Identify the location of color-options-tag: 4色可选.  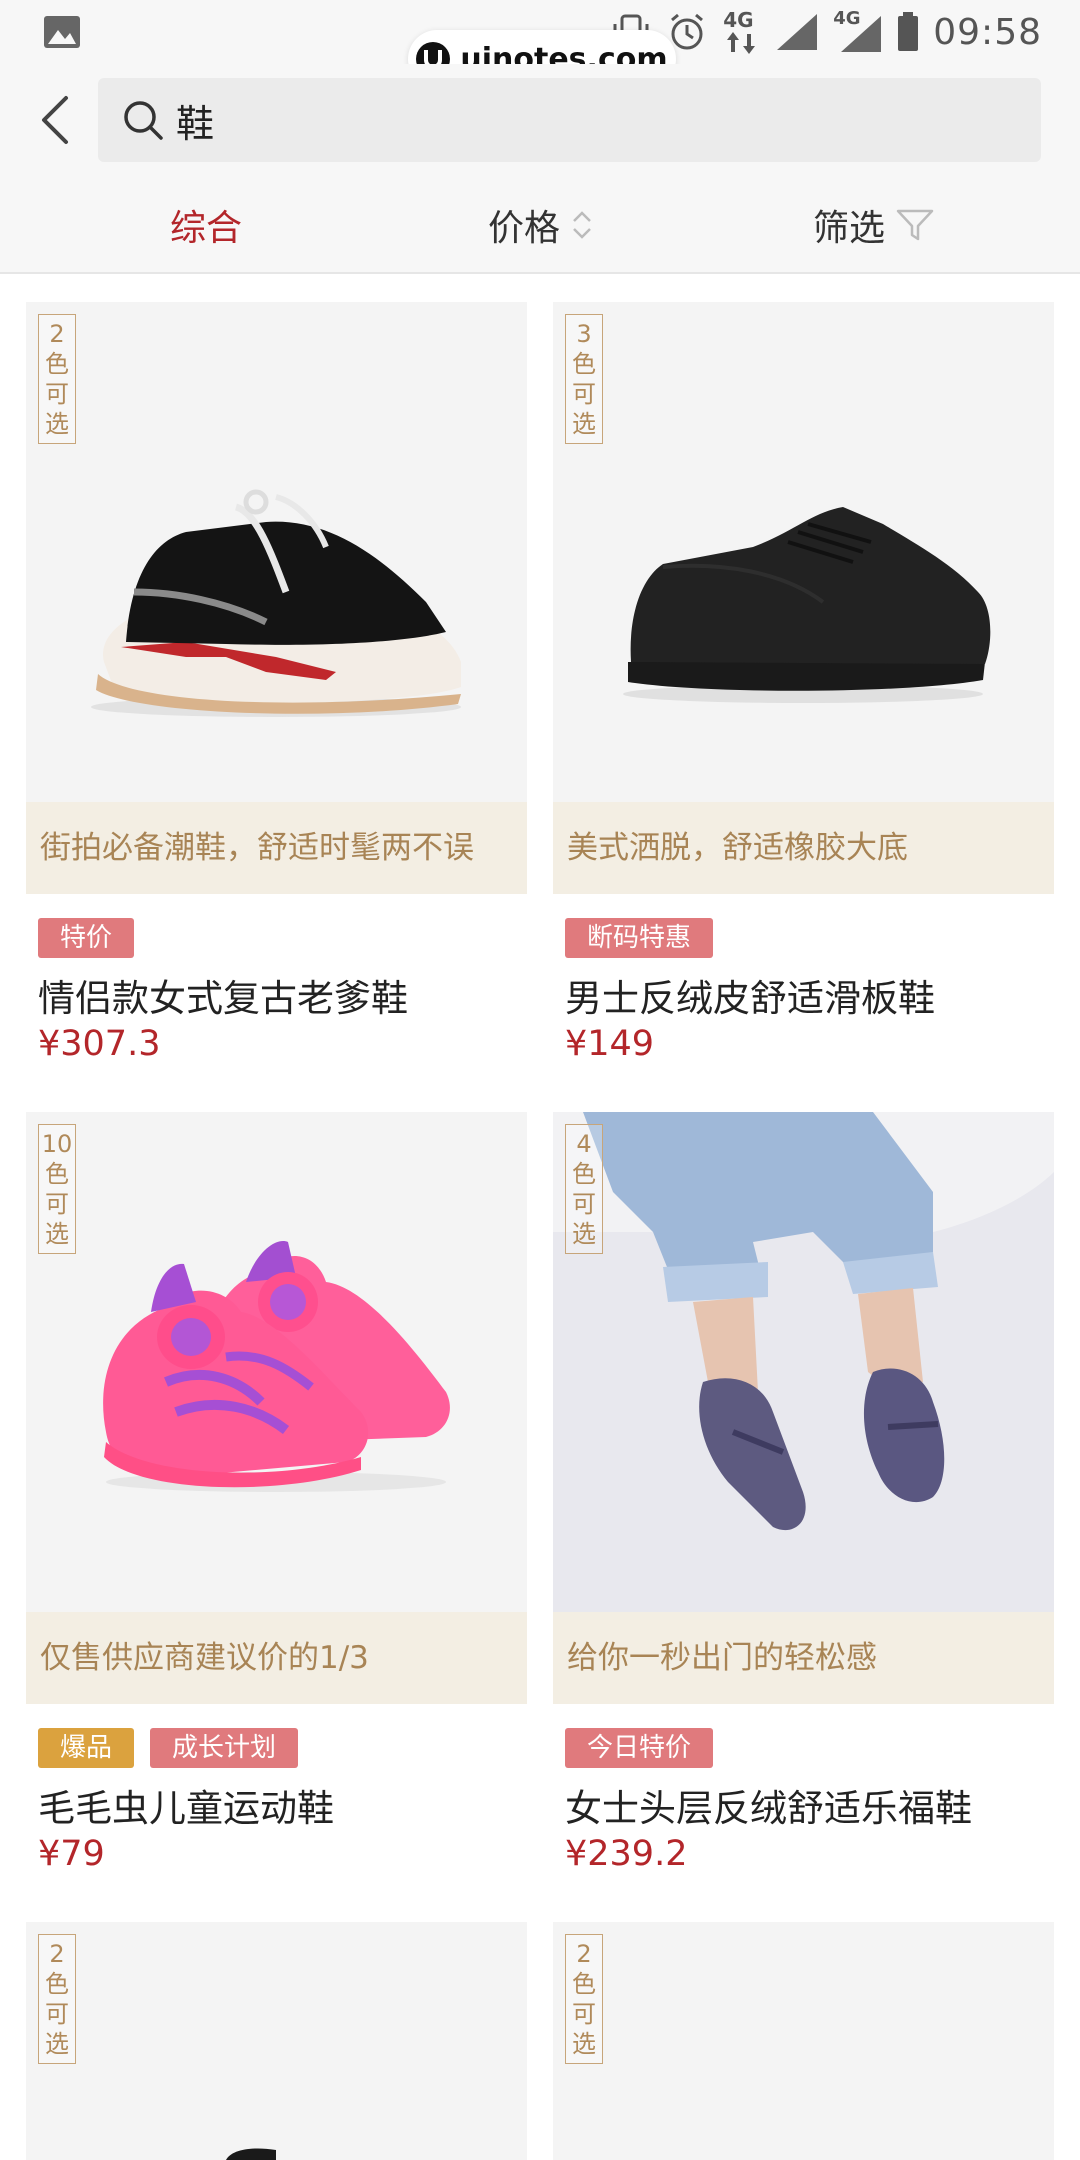
(584, 1189).